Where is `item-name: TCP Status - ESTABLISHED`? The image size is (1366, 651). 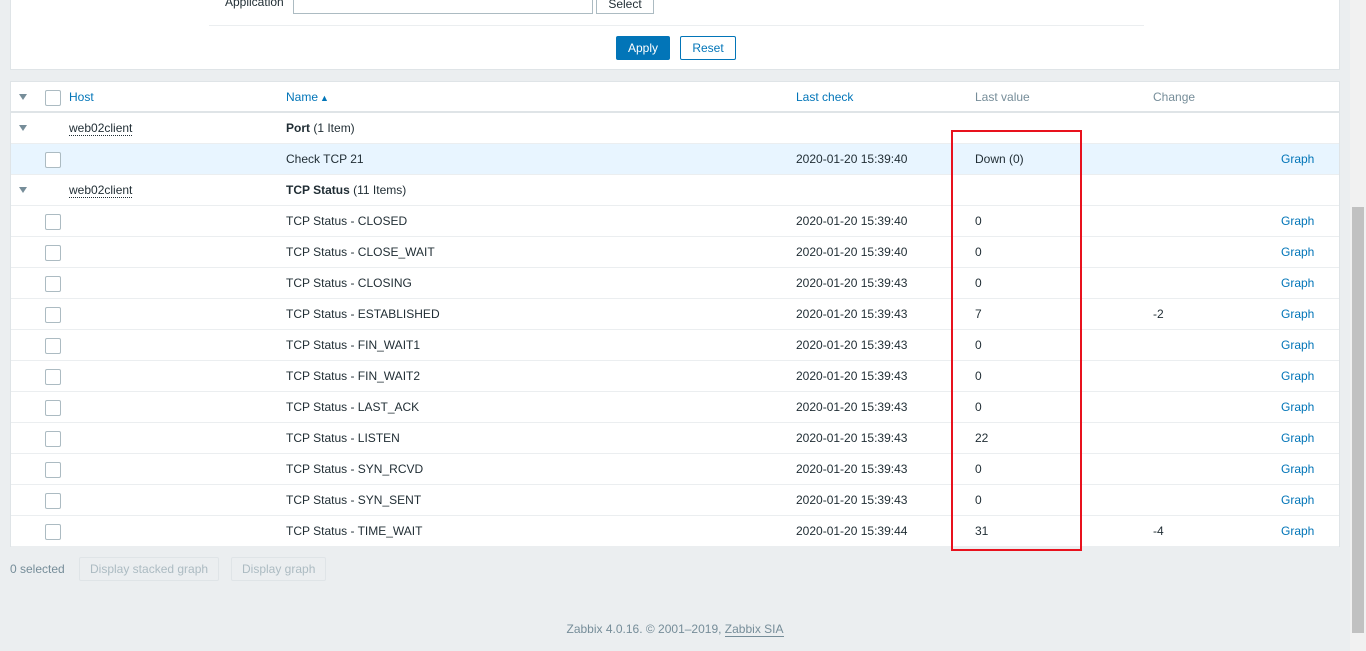 item-name: TCP Status - ESTABLISHED is located at coordinates (363, 314).